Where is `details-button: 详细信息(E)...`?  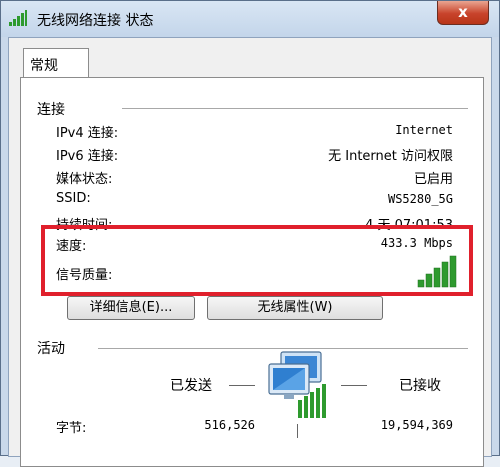
details-button: 详细信息(E)... is located at coordinates (131, 308).